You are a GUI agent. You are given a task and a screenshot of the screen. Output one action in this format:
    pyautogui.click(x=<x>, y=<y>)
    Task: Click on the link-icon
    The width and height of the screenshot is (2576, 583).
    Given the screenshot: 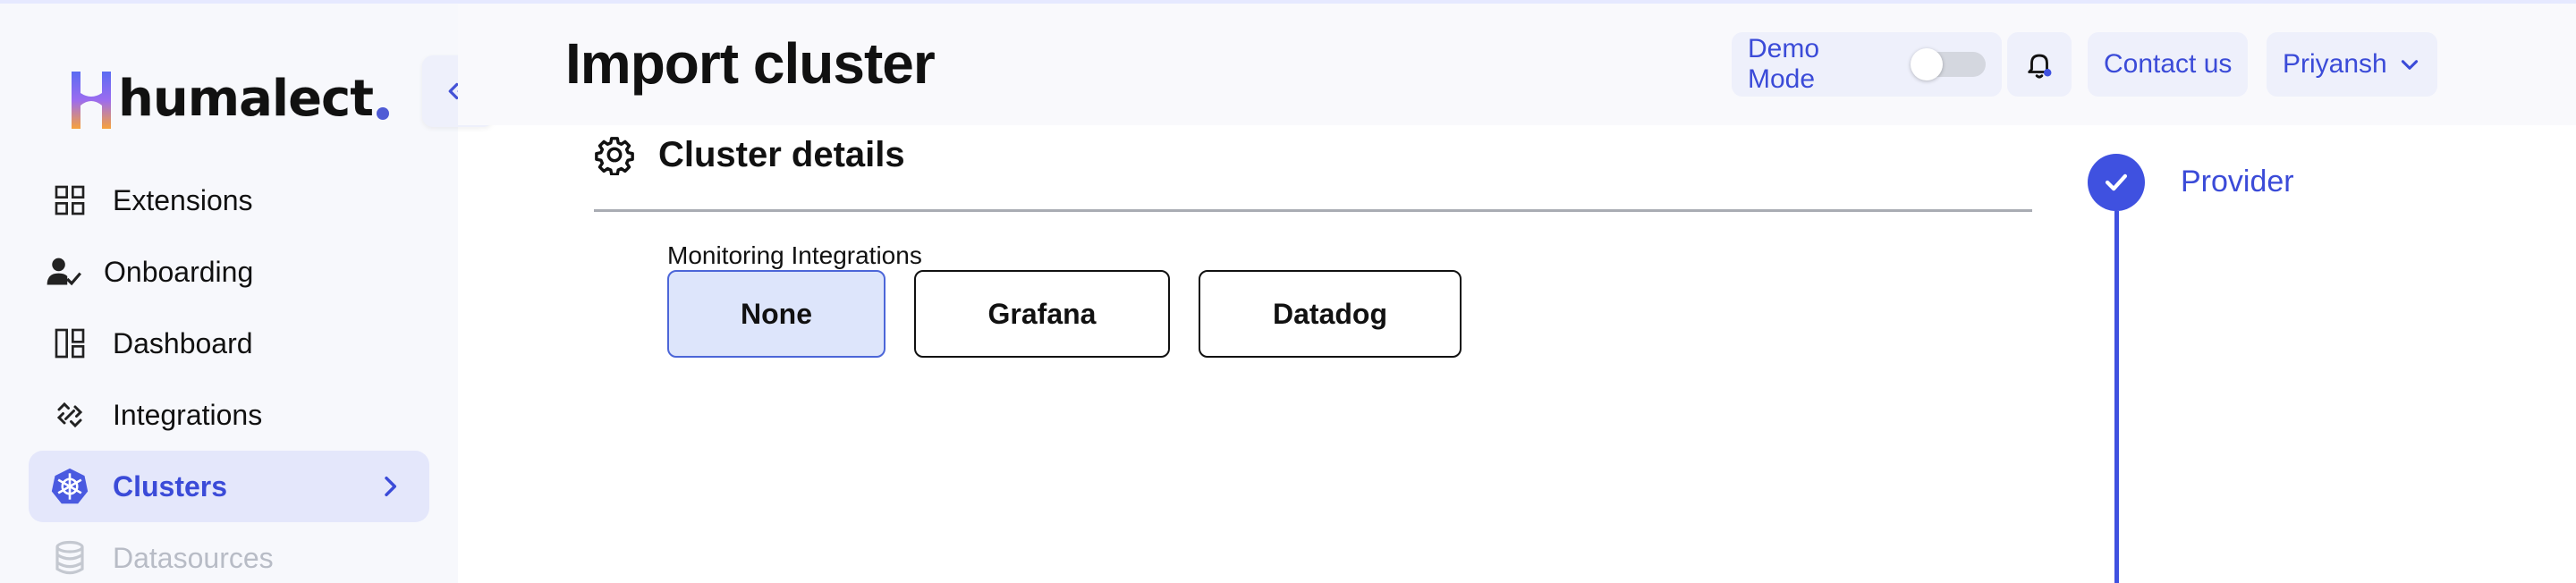 What is the action you would take?
    pyautogui.click(x=69, y=415)
    